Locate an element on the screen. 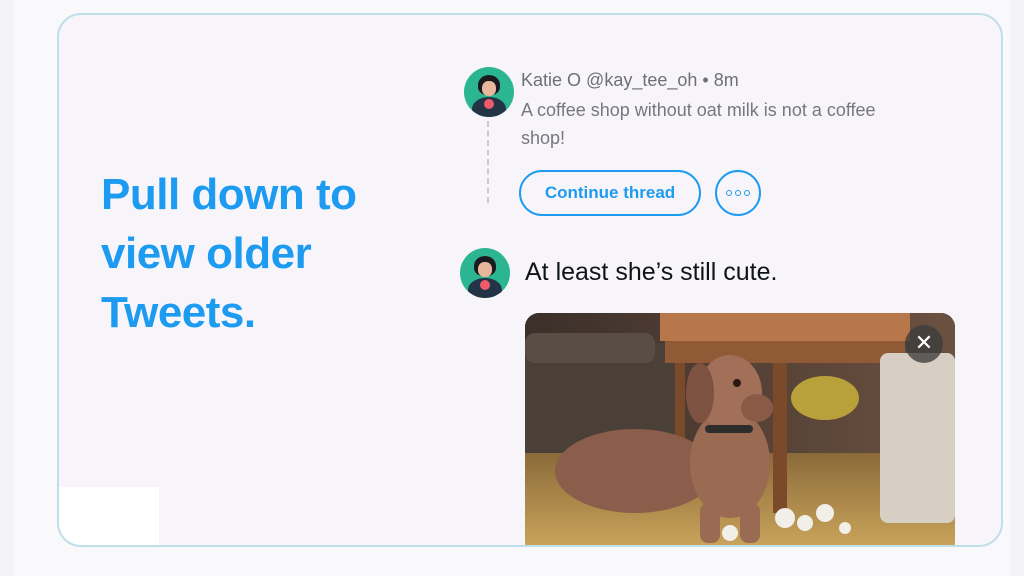 The width and height of the screenshot is (1024, 576). thread-connector-line is located at coordinates (488, 162).